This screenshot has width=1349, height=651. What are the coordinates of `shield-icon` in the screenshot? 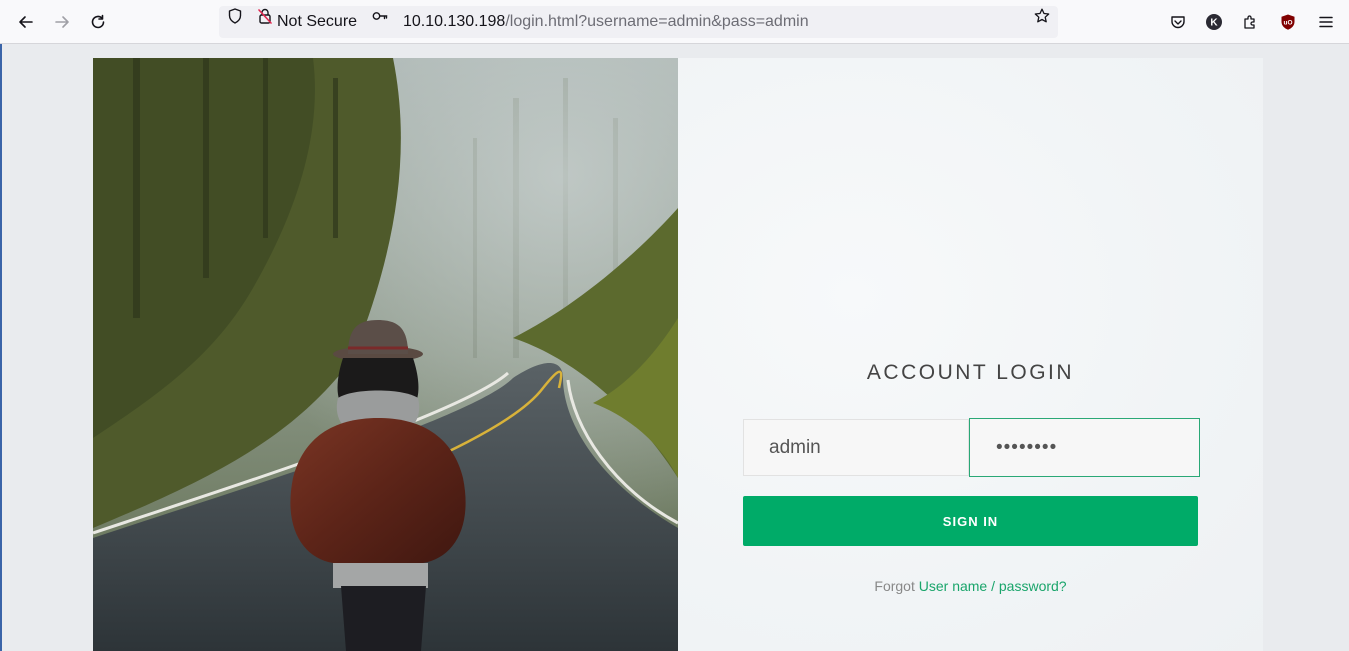 It's located at (235, 16).